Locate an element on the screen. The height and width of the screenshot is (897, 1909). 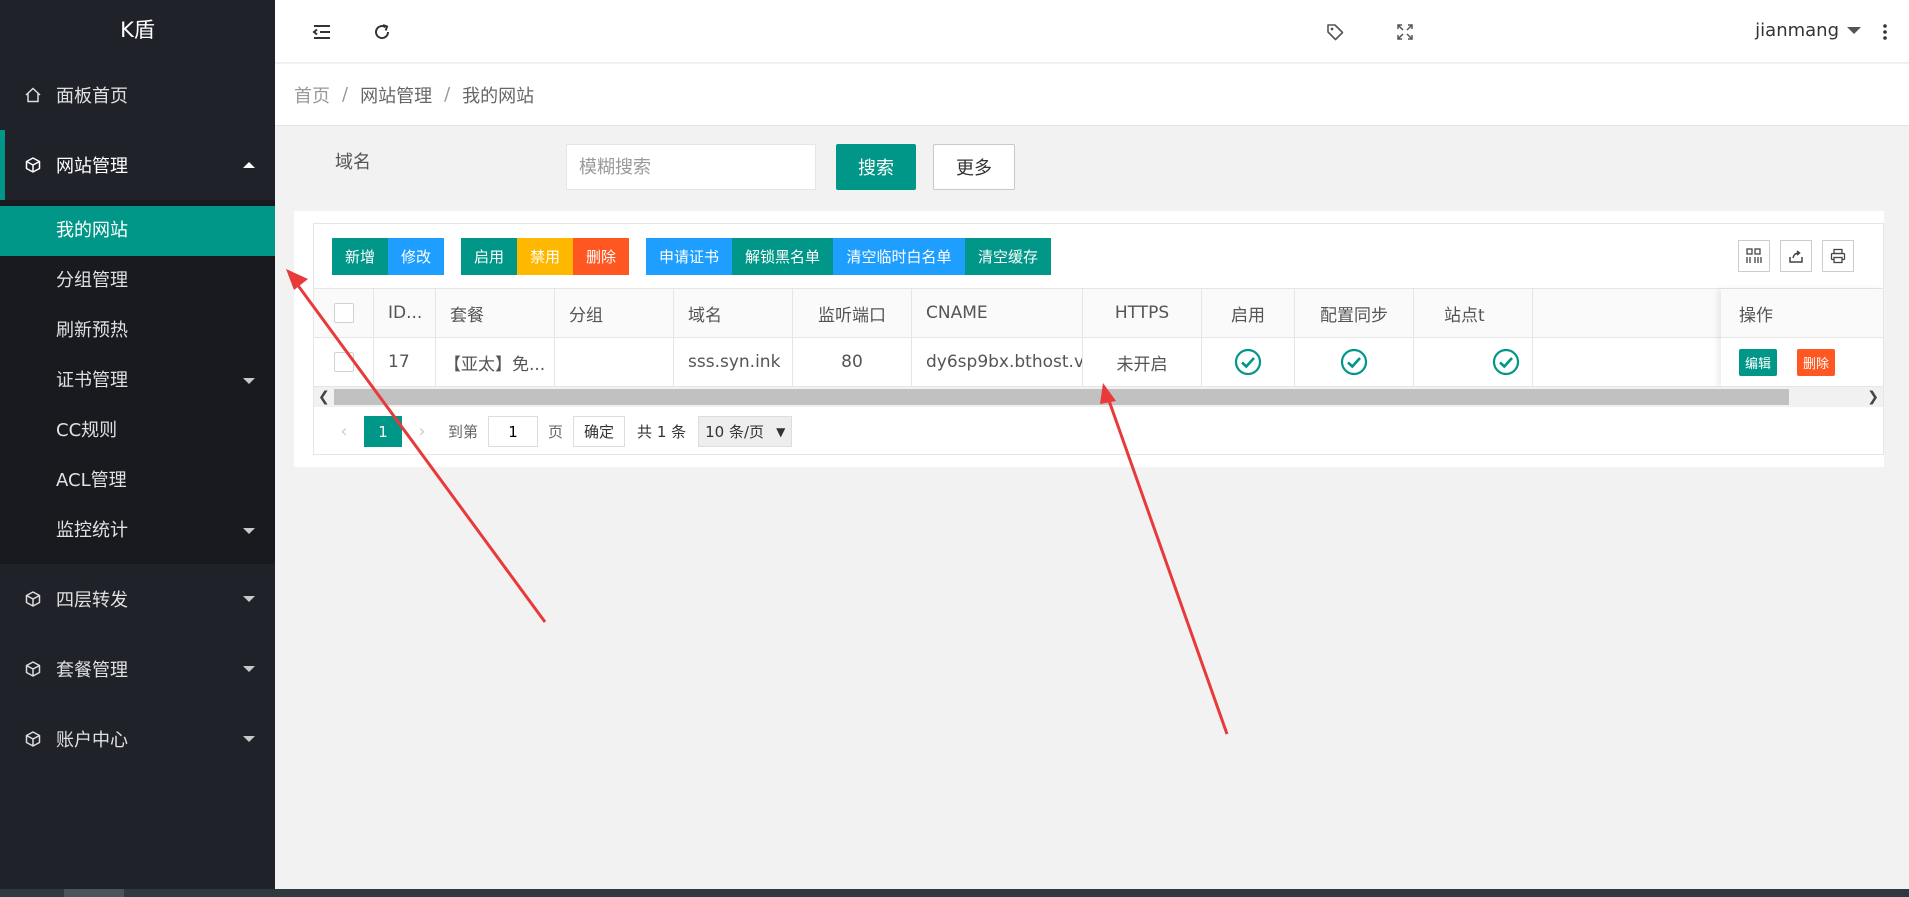
menu-fold-icon is located at coordinates (322, 32).